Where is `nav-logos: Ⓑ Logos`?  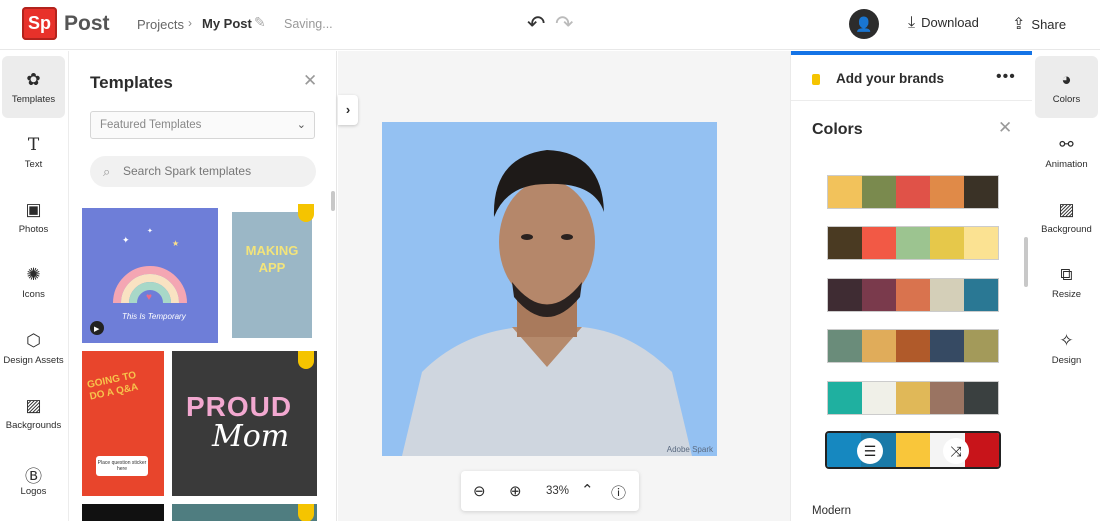
nav-logos: Ⓑ Logos is located at coordinates (33, 479).